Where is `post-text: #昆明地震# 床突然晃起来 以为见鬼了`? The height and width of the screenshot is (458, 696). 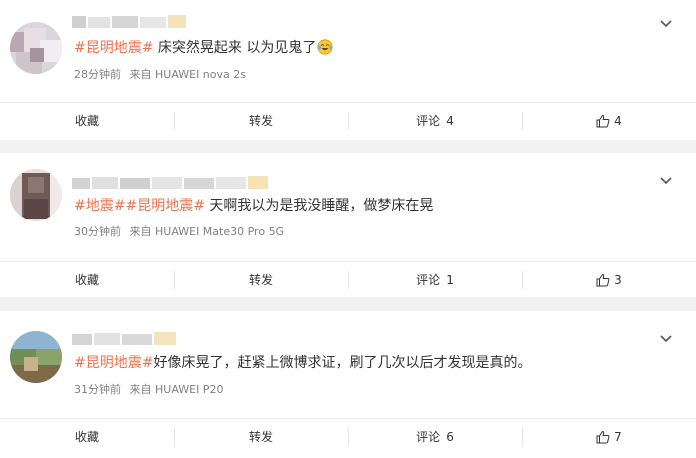
post-text: #昆明地震# 床突然晃起来 以为见鬼了 is located at coordinates (203, 48).